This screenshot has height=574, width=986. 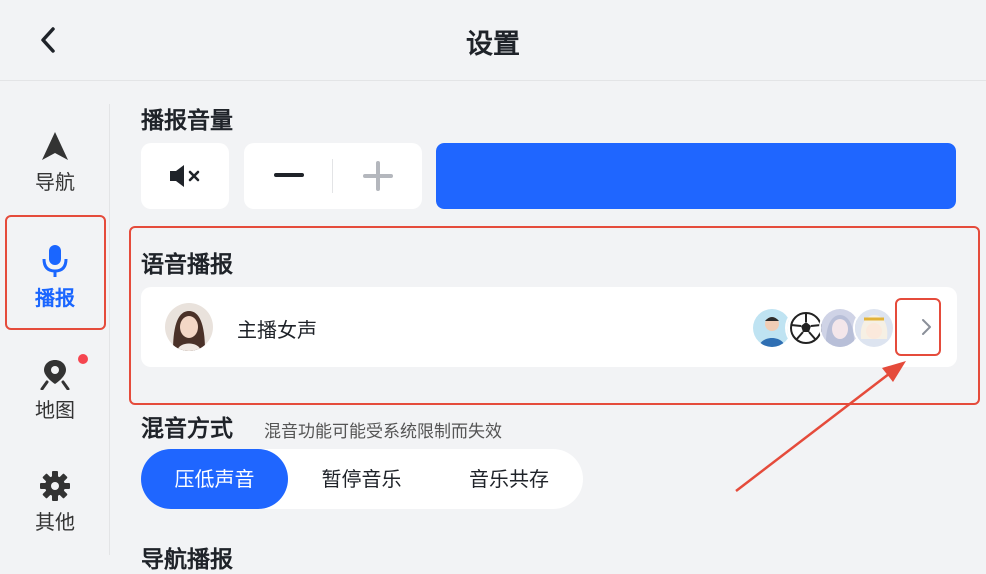 What do you see at coordinates (383, 432) in the screenshot?
I see `mix-hint: 混音功能可能受系统限制而失效` at bounding box center [383, 432].